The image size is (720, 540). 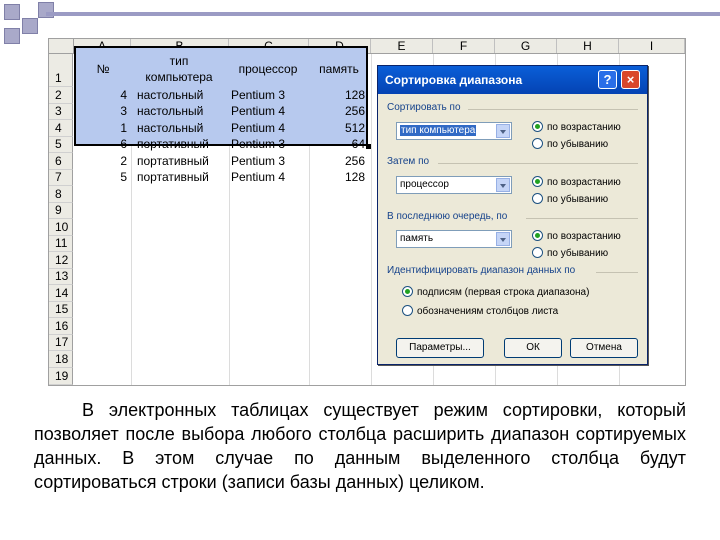 What do you see at coordinates (454, 185) in the screenshot?
I see `then-by-dropdown: процессор` at bounding box center [454, 185].